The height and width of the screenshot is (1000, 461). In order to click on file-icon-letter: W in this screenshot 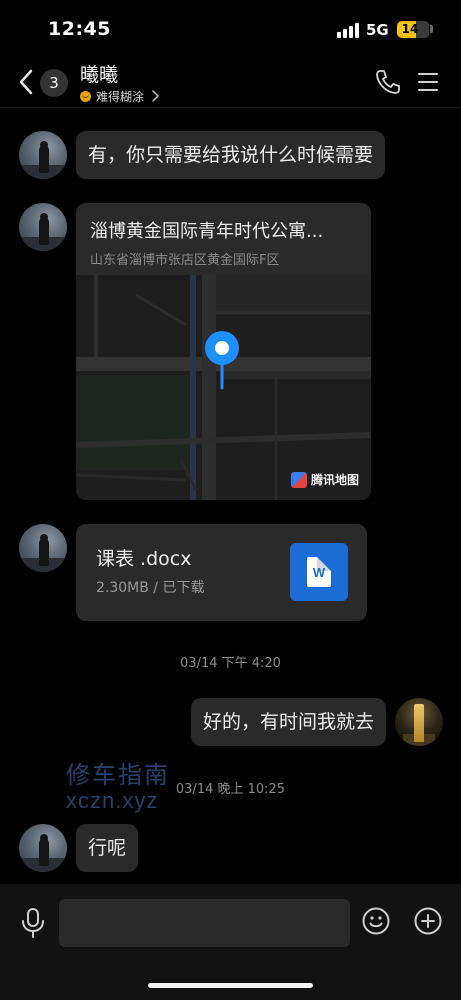, I will do `click(319, 572)`.